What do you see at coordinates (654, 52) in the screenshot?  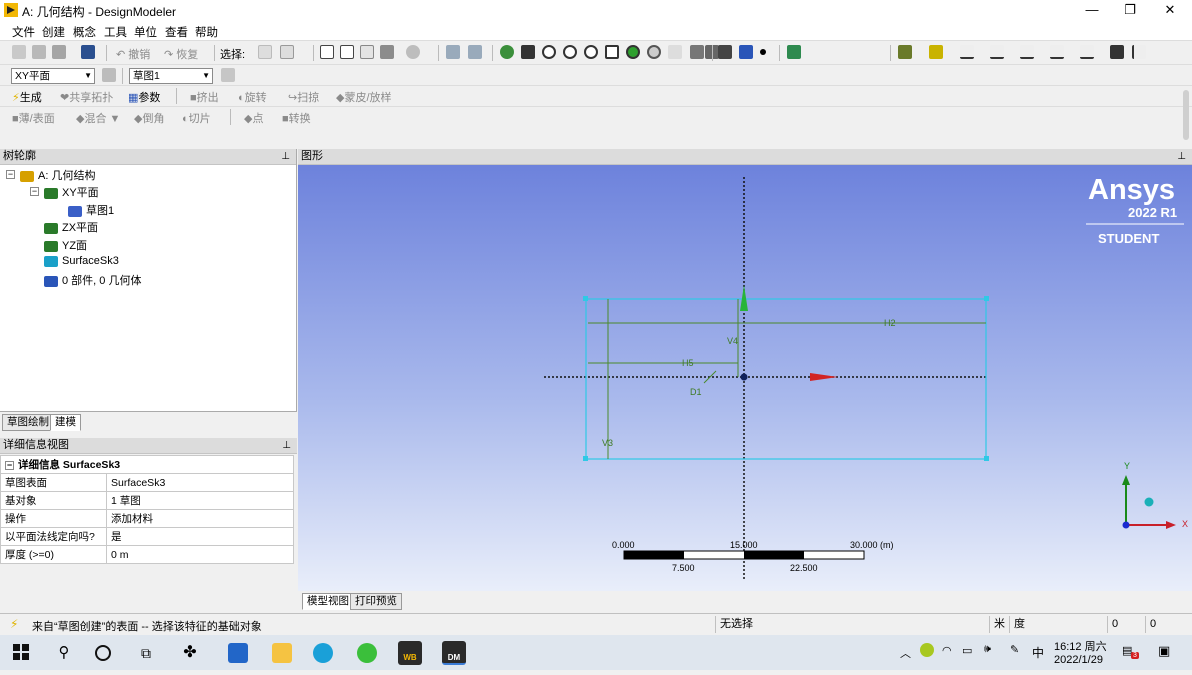 I see `magnifier-icon` at bounding box center [654, 52].